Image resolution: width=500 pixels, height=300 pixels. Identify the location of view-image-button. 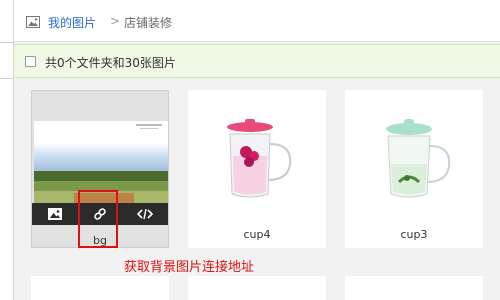
(54, 214).